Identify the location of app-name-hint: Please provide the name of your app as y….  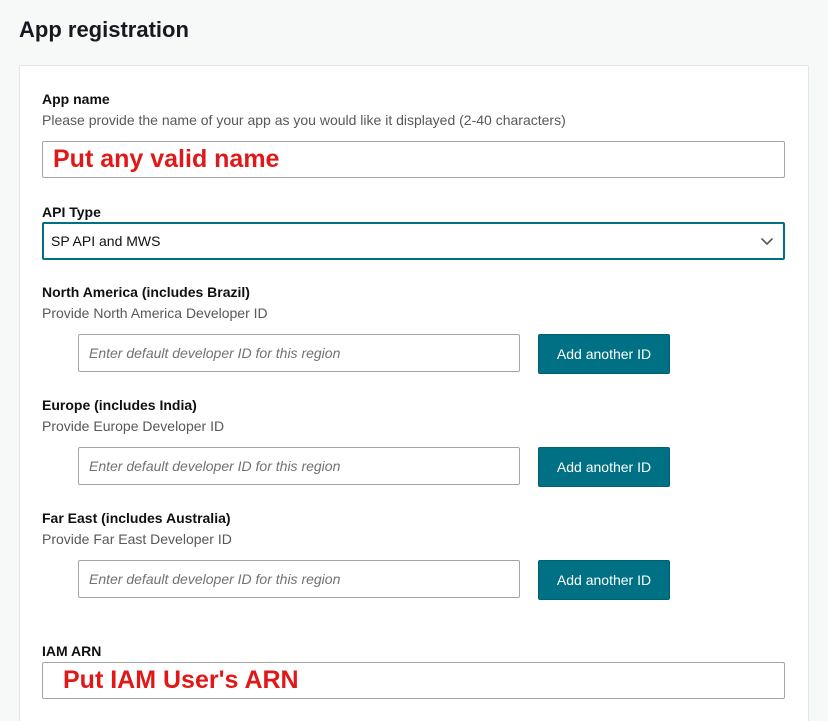
(304, 120).